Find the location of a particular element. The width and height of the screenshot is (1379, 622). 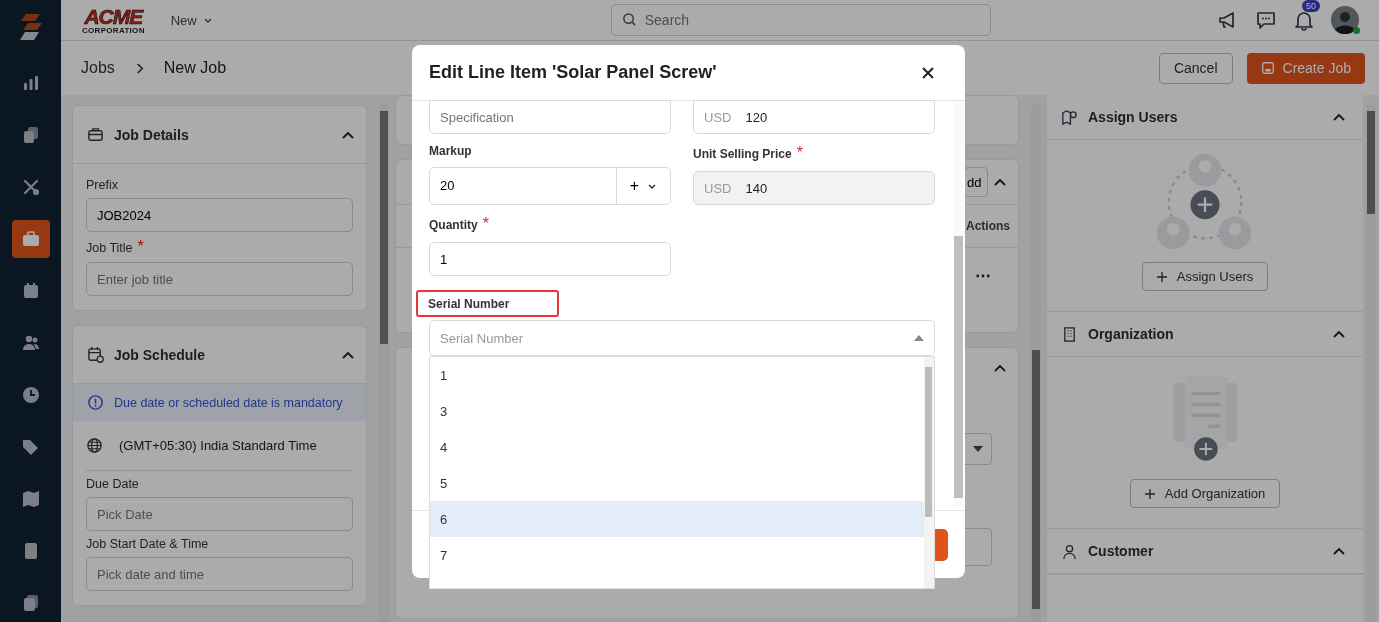

building-icon is located at coordinates (1069, 334).